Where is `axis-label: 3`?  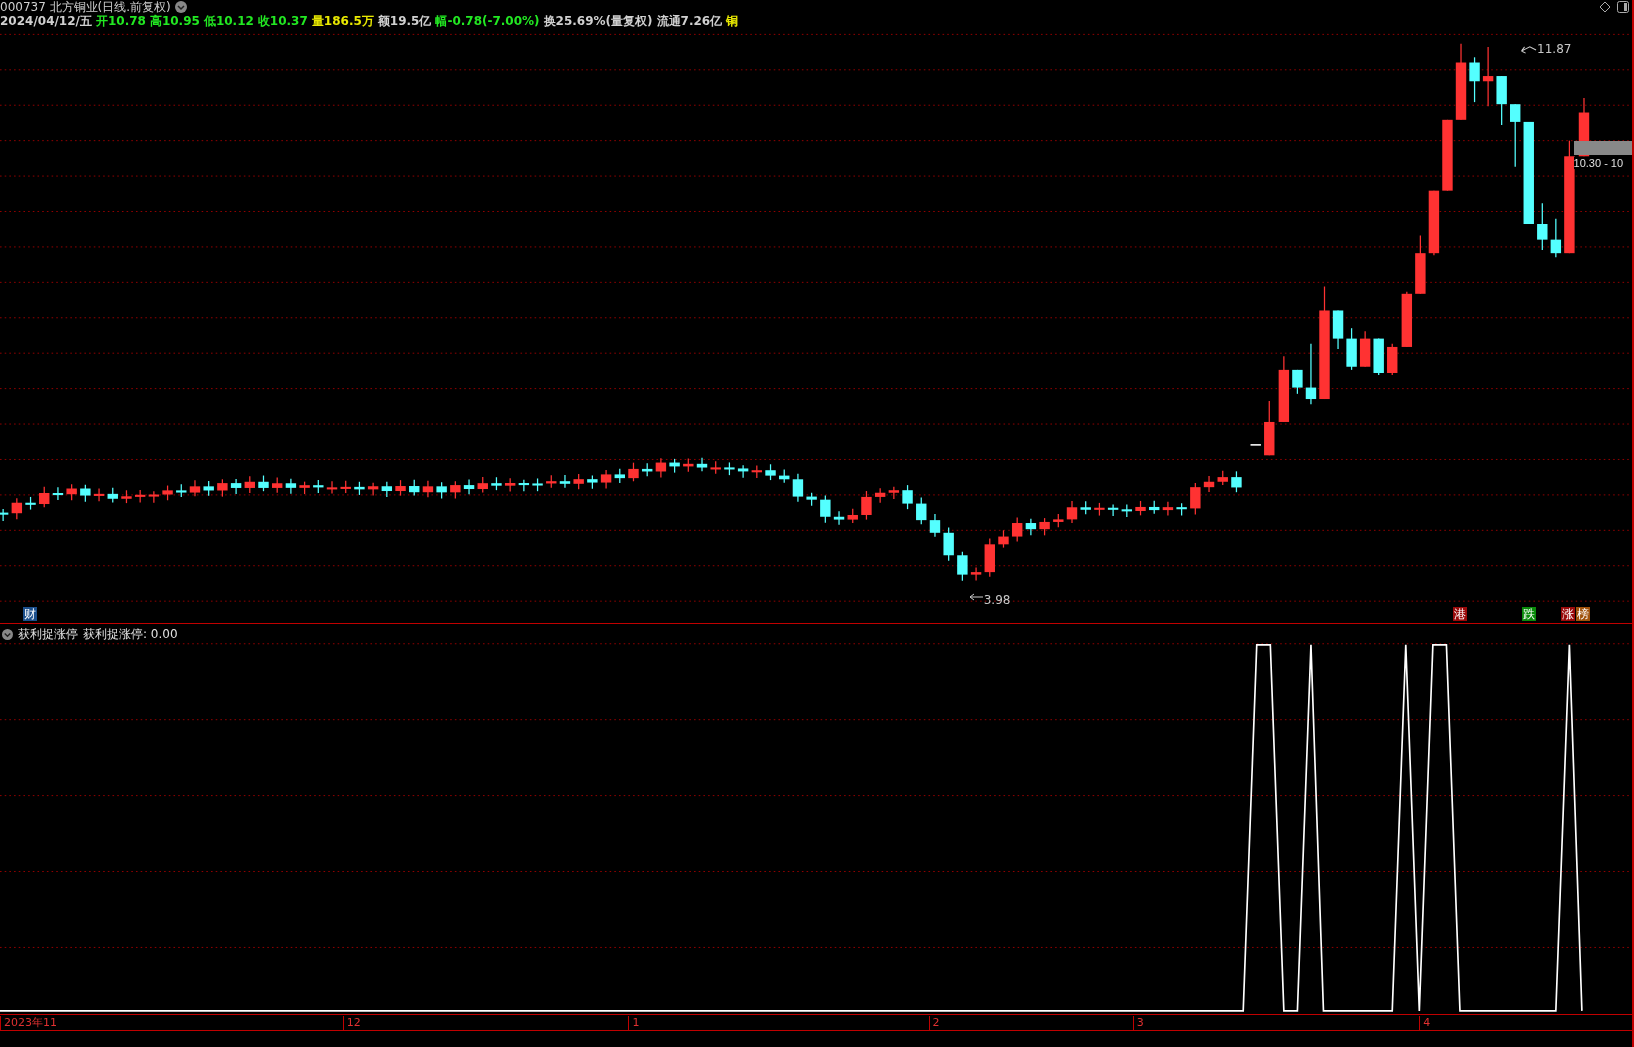
axis-label: 3 is located at coordinates (1138, 1023).